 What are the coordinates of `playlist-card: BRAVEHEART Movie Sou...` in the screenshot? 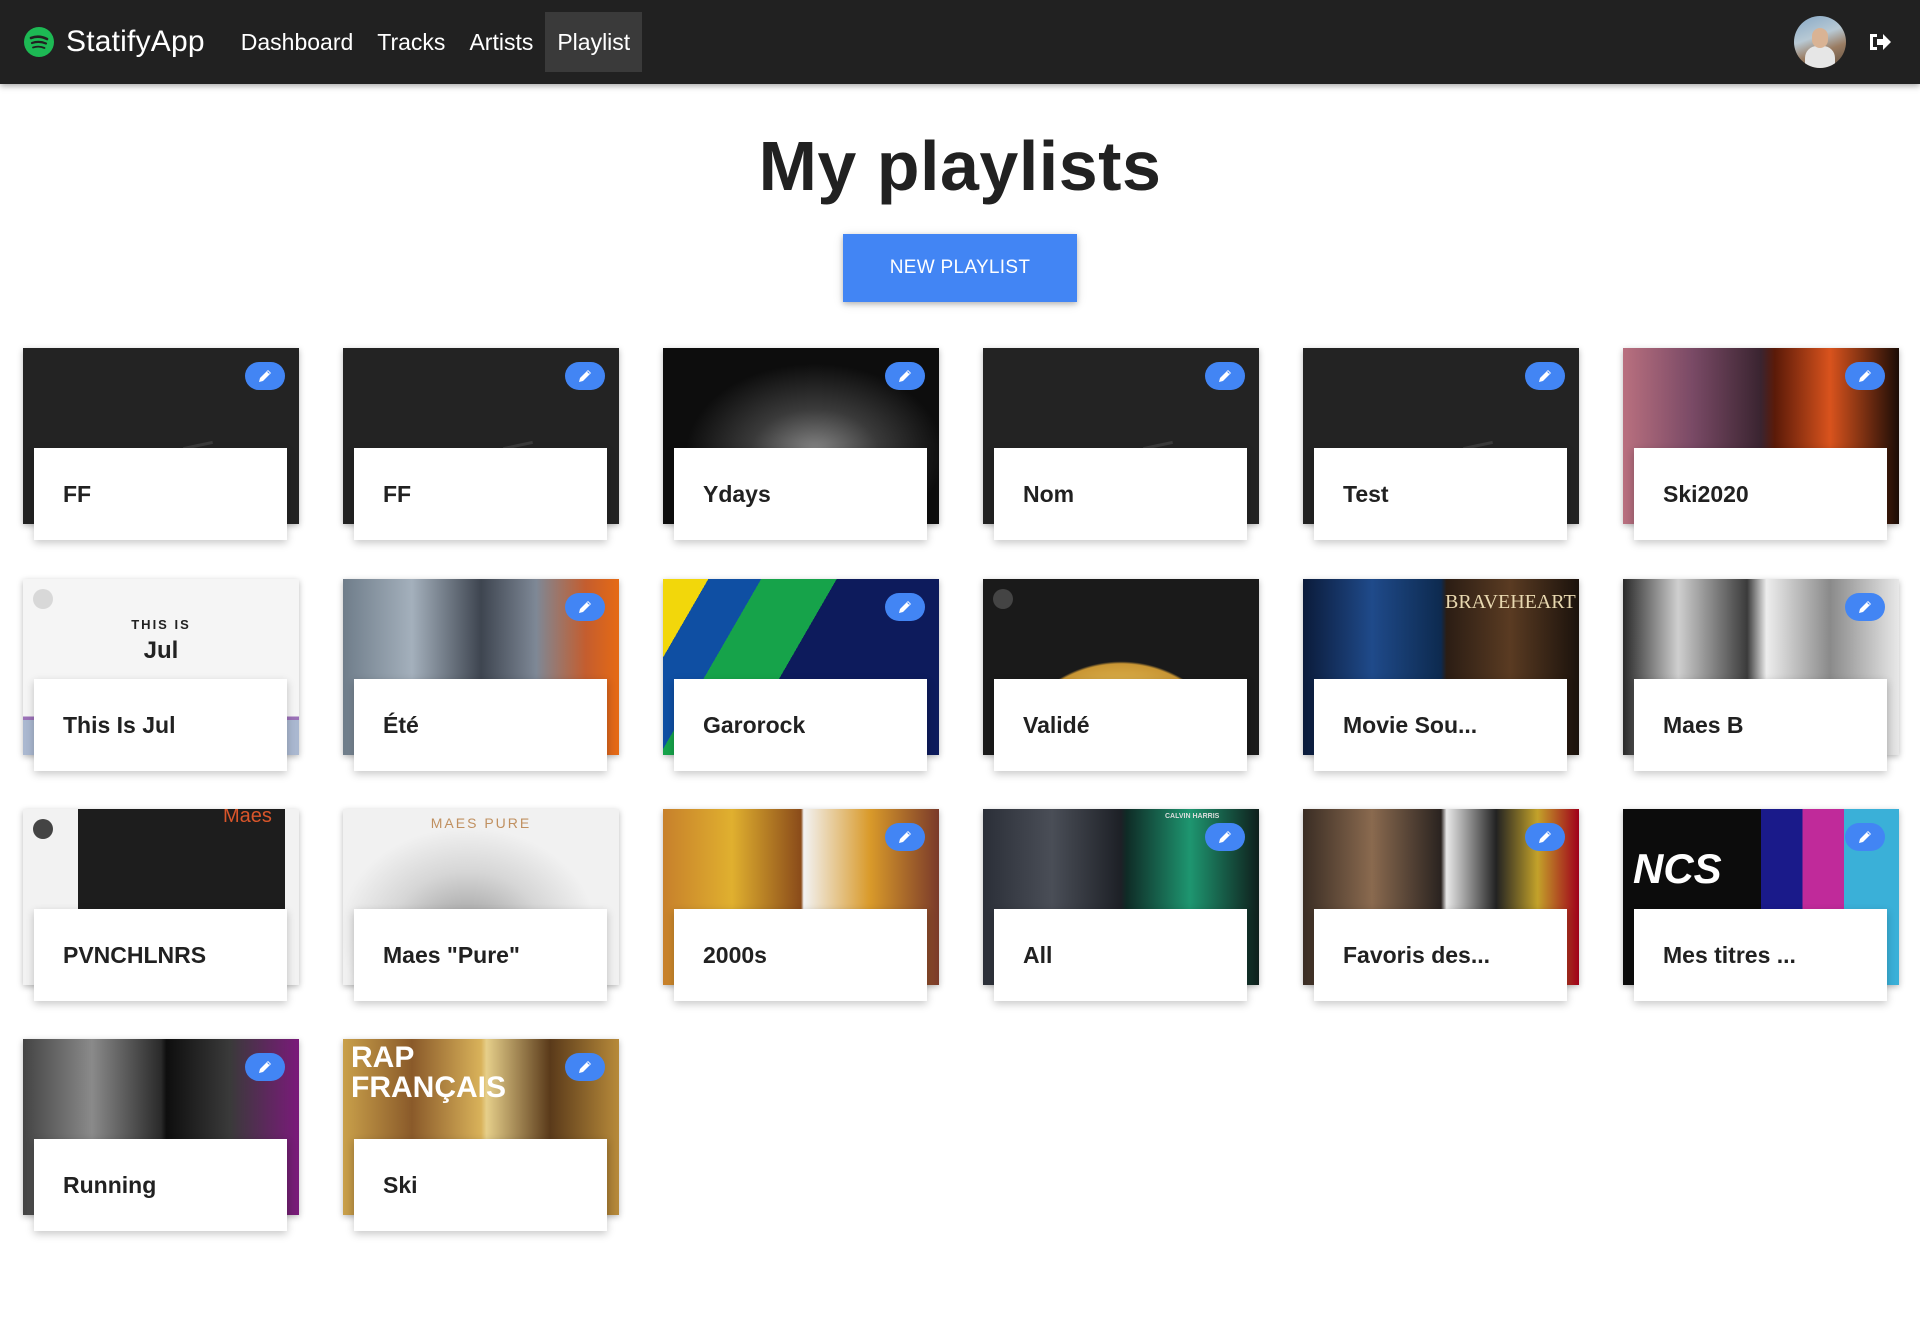 It's located at (1441, 675).